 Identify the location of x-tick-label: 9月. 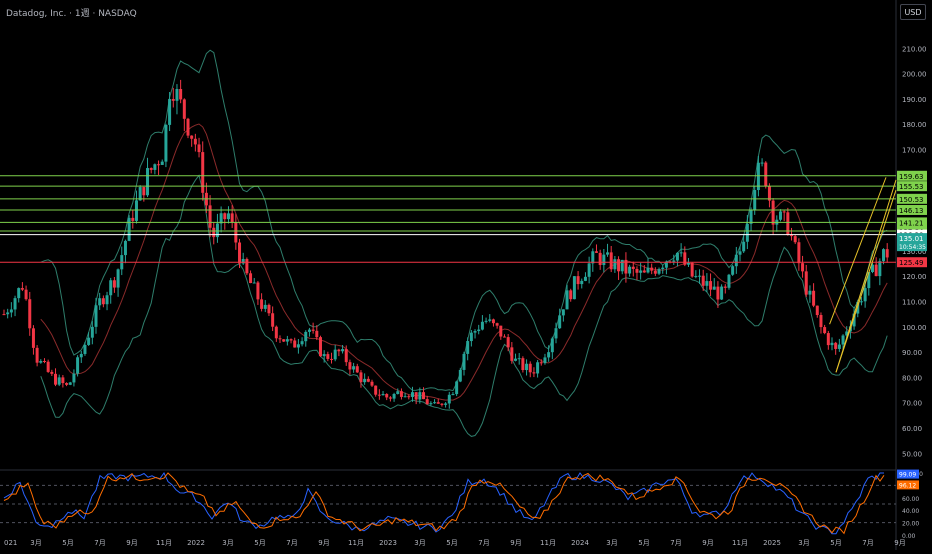
(899, 543).